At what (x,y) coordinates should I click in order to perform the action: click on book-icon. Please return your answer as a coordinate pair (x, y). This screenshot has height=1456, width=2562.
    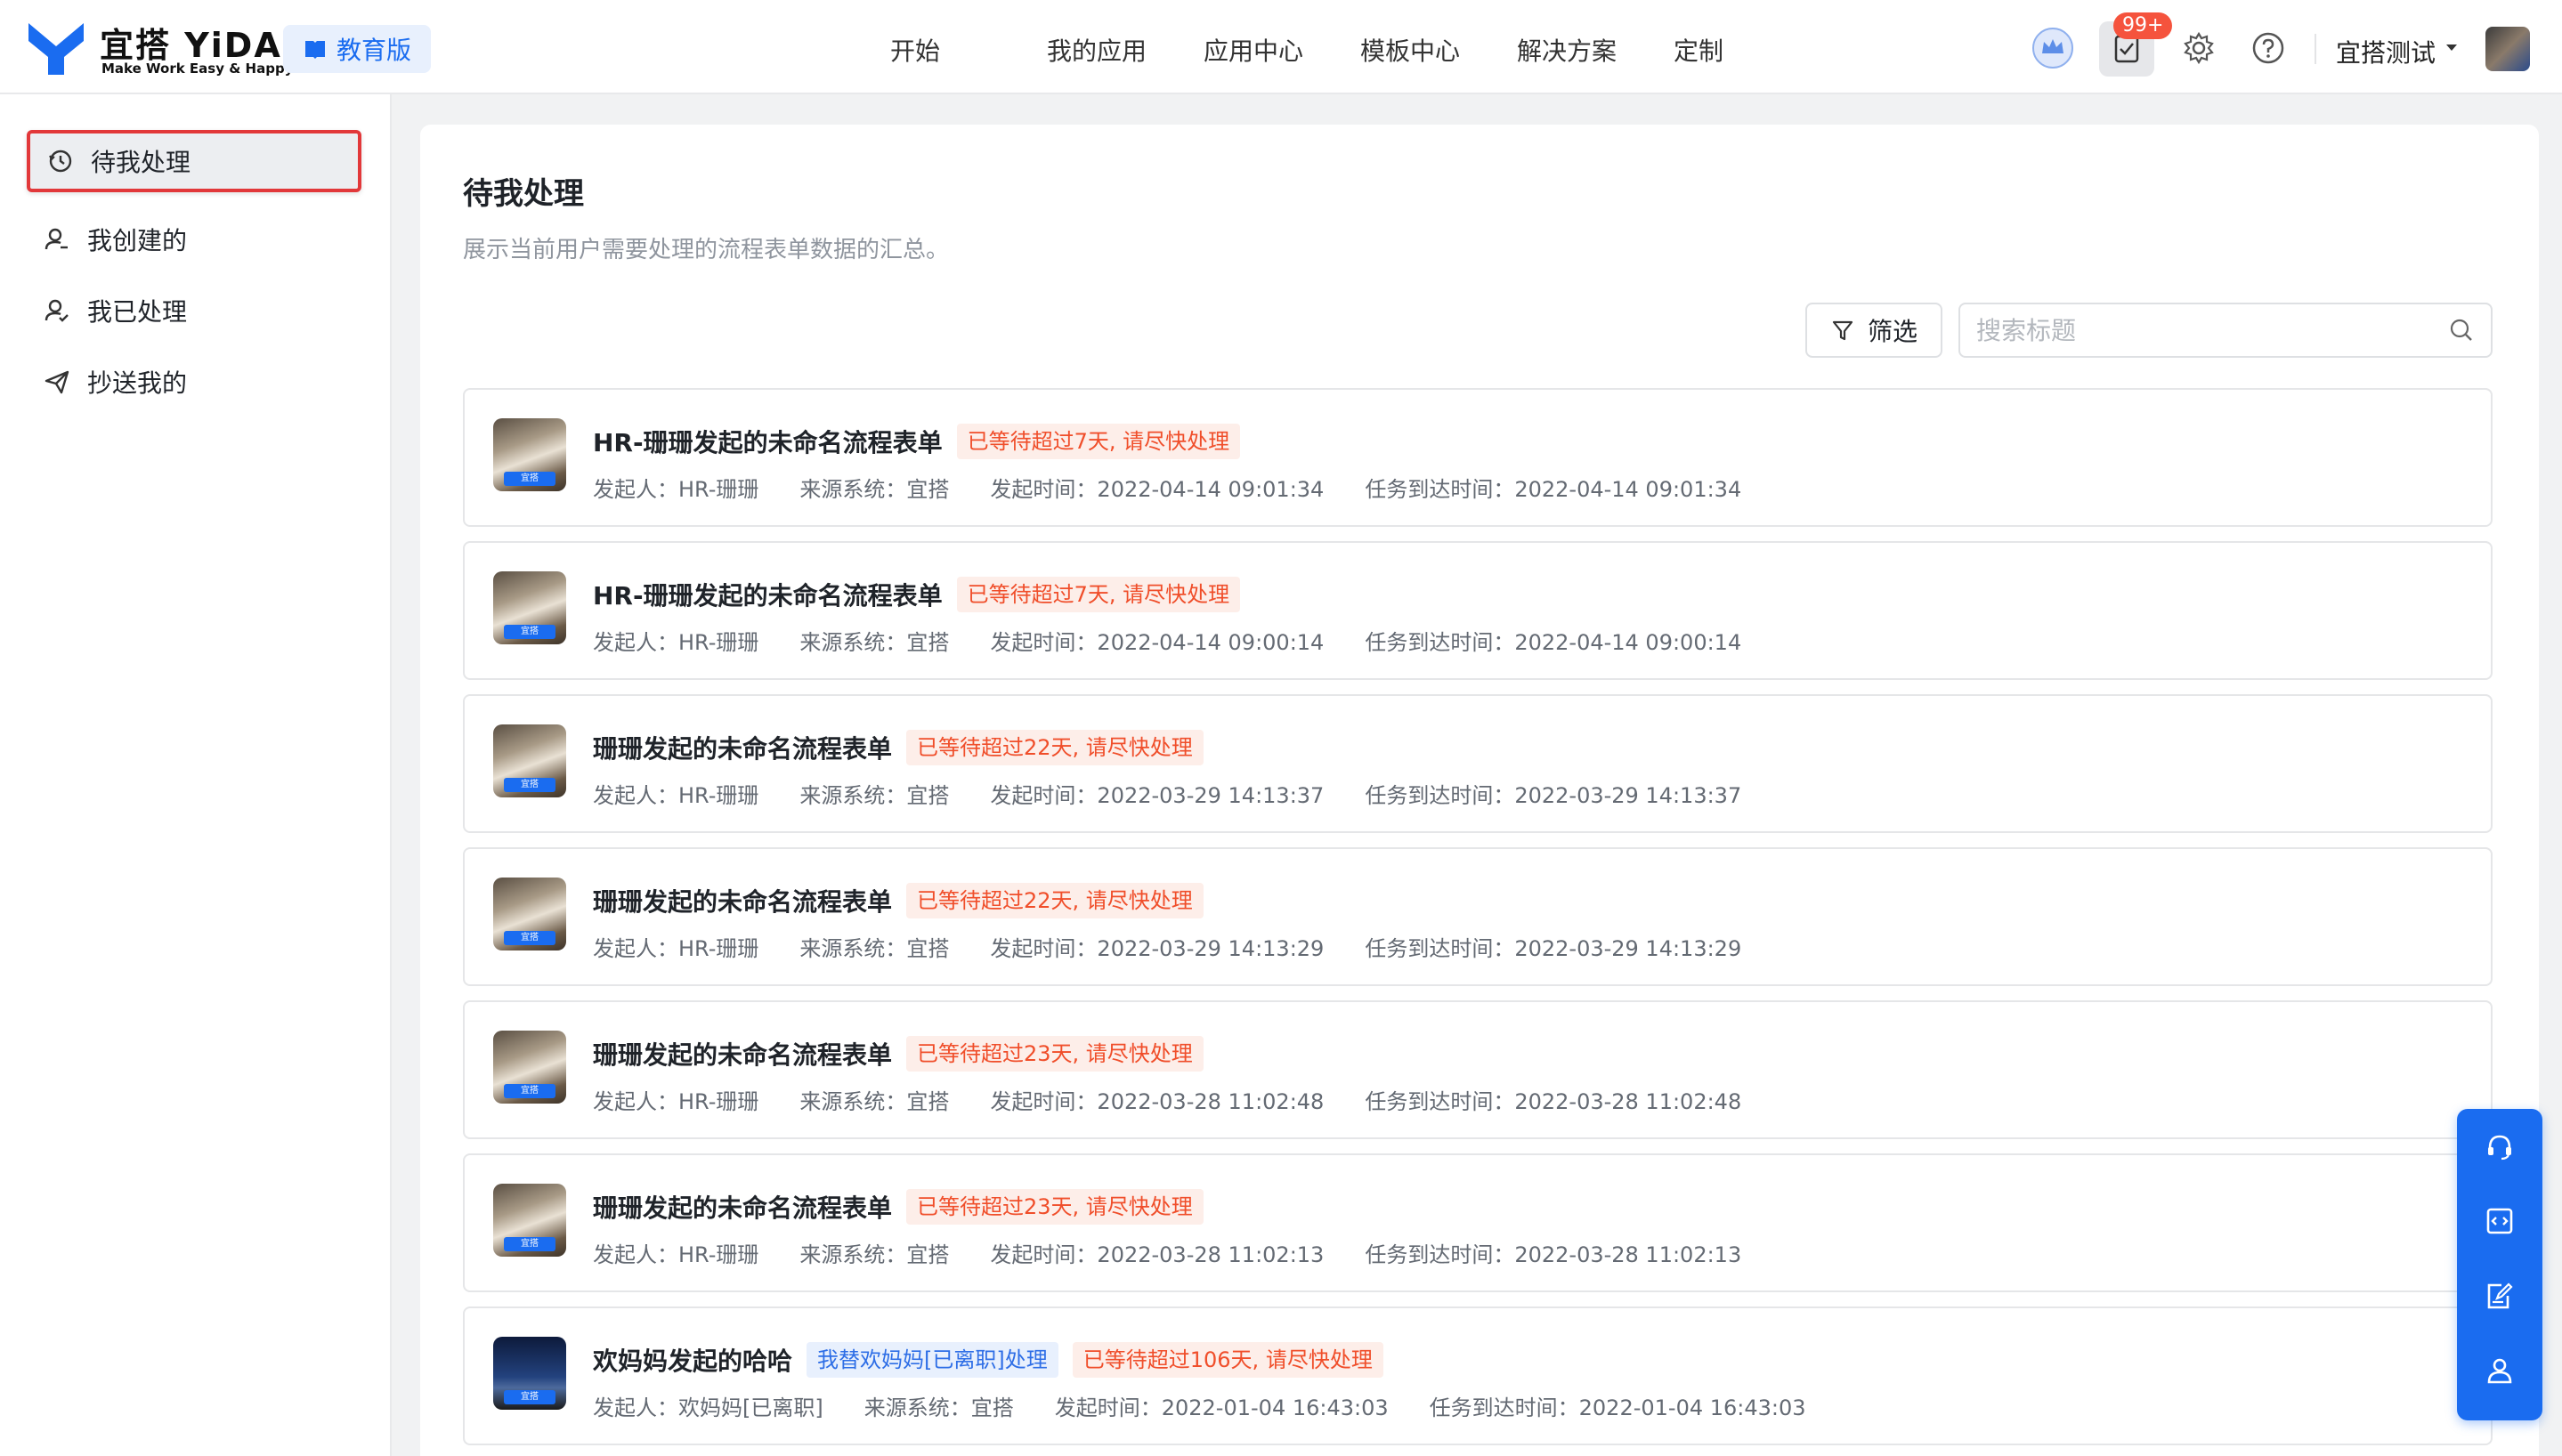
    Looking at the image, I should click on (315, 50).